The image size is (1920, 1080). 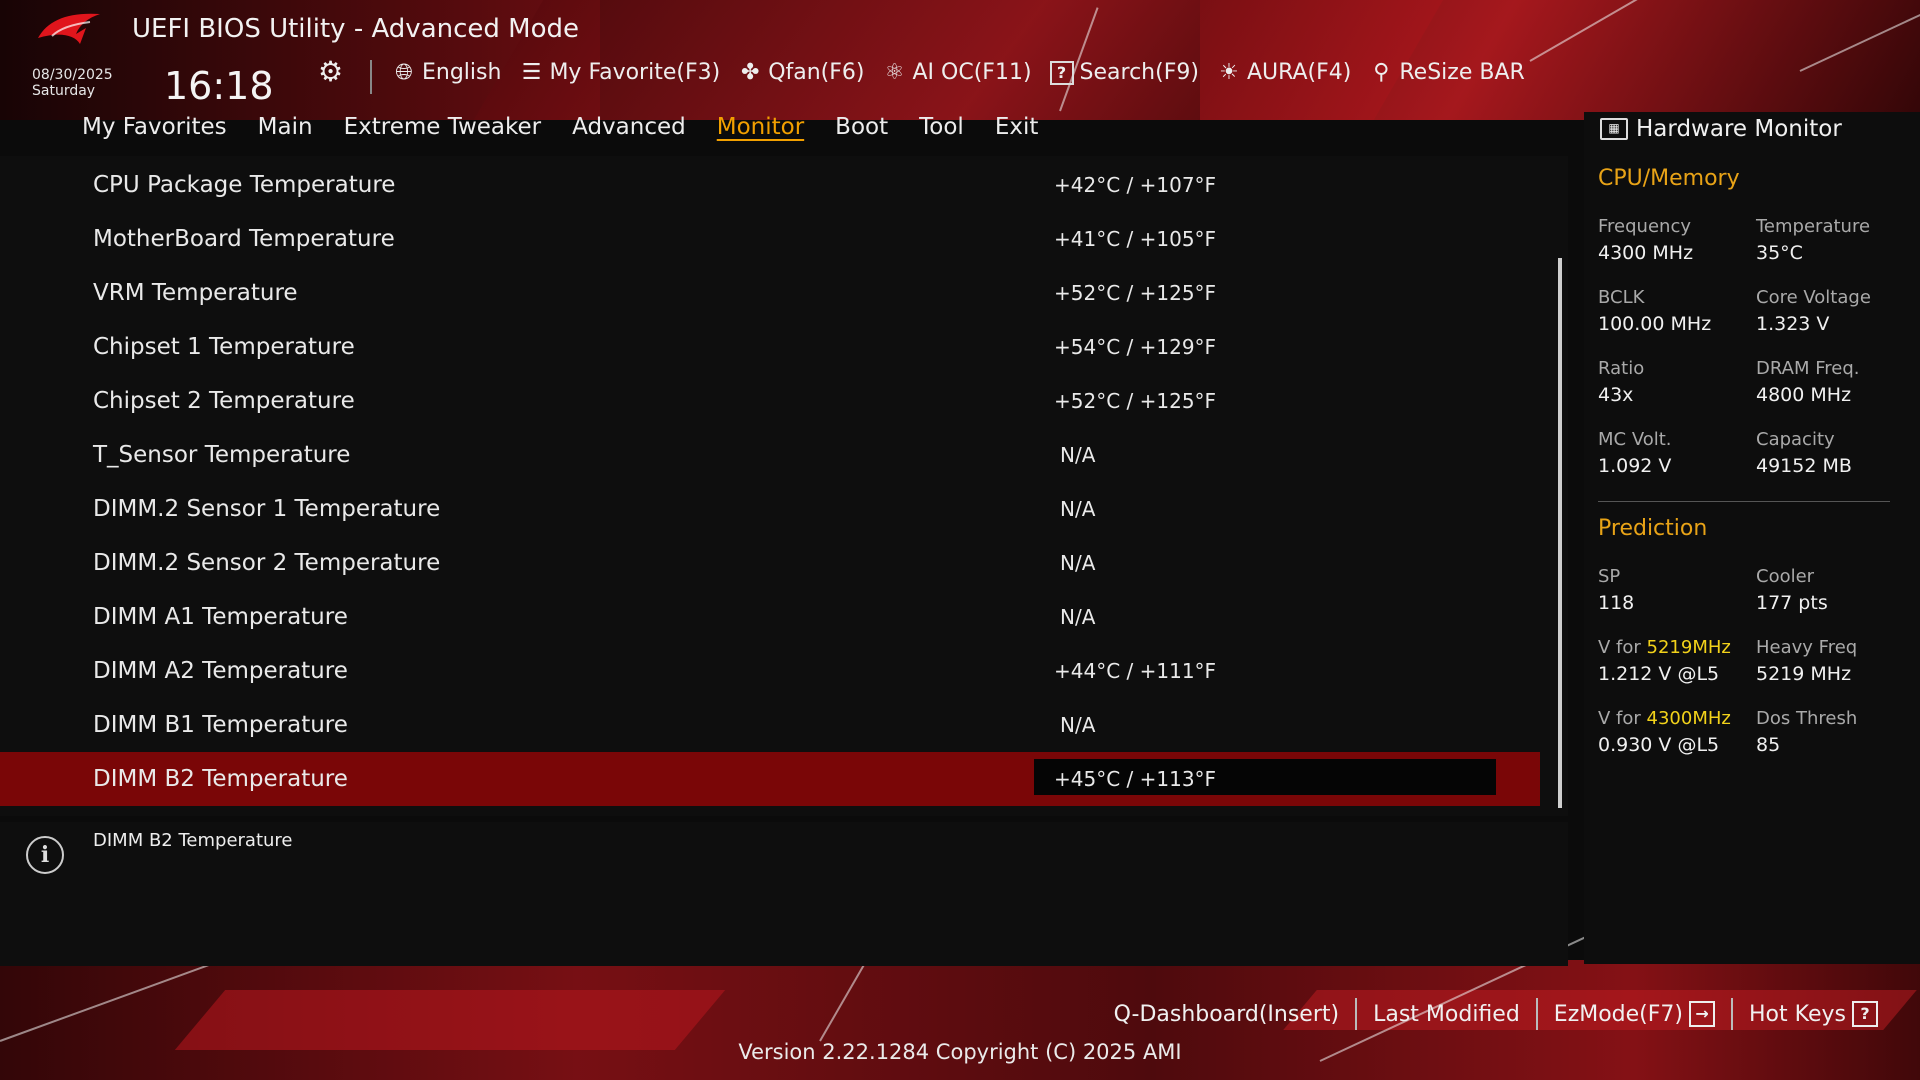 What do you see at coordinates (1793, 324) in the screenshot?
I see `core-voltage-value: 1.323 V` at bounding box center [1793, 324].